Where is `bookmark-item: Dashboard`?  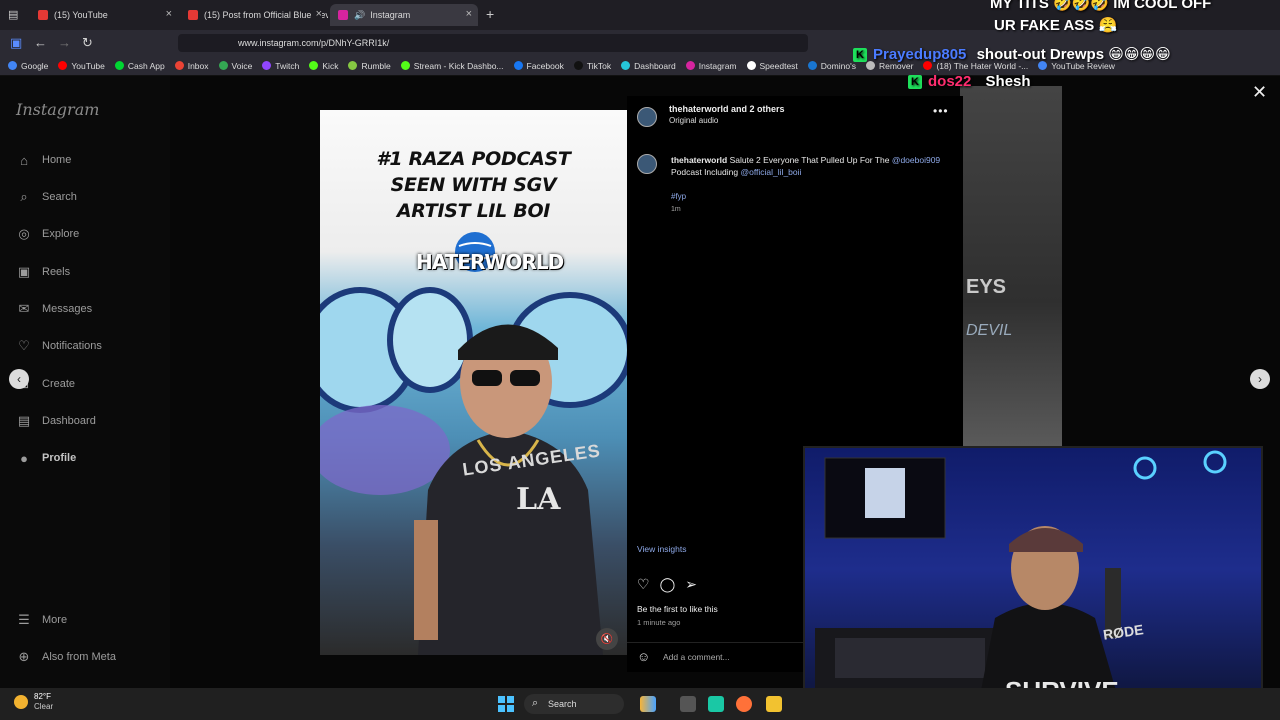
bookmark-item: Dashboard is located at coordinates (648, 66).